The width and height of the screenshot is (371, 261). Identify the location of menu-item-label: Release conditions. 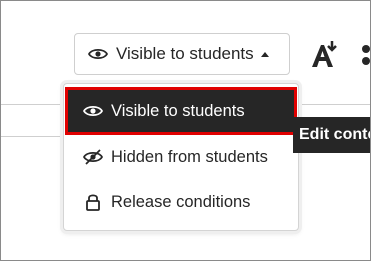
(181, 201).